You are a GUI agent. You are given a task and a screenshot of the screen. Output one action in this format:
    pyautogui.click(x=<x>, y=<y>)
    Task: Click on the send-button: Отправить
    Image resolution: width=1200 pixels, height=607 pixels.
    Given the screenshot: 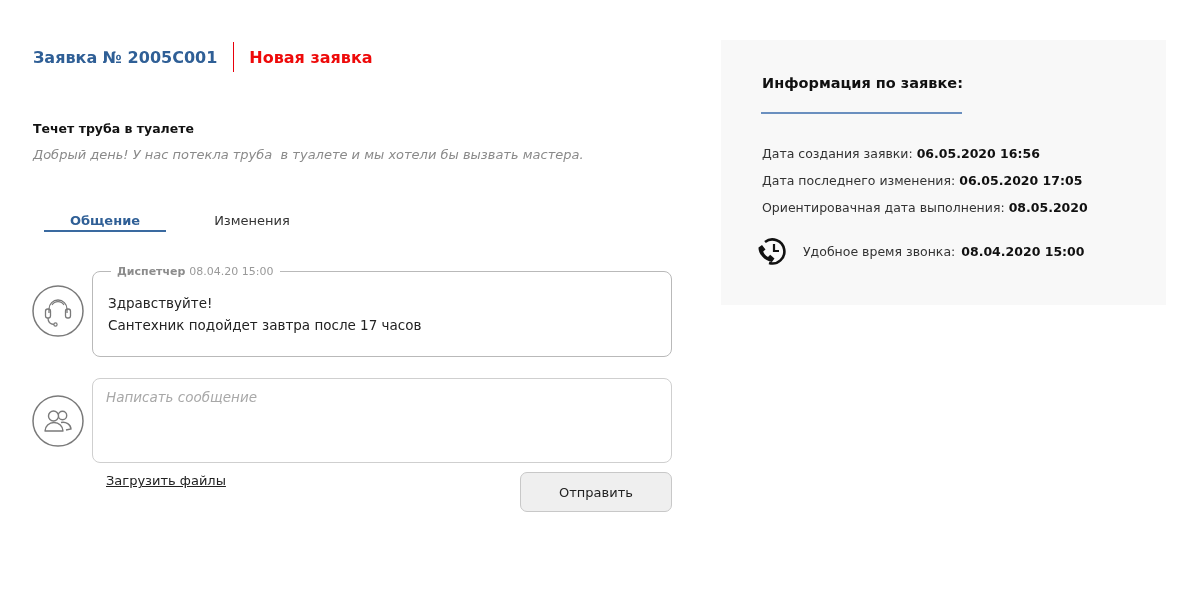 What is the action you would take?
    pyautogui.click(x=596, y=492)
    